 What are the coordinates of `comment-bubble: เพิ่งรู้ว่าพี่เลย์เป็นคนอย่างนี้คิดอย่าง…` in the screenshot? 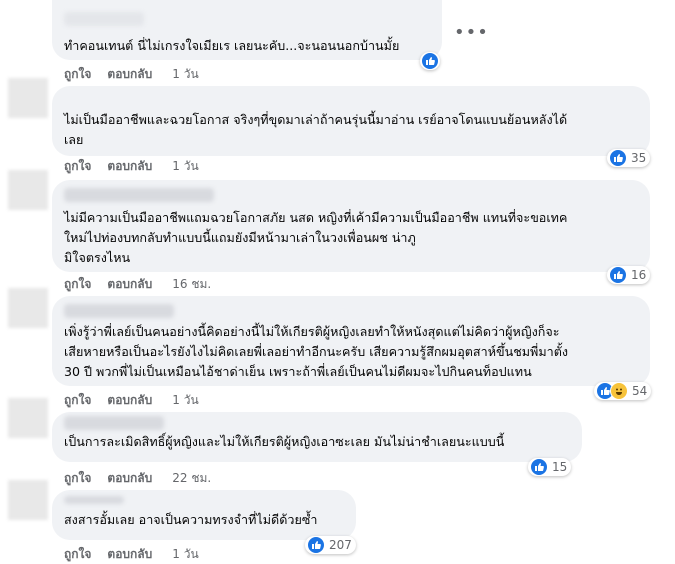 It's located at (351, 341).